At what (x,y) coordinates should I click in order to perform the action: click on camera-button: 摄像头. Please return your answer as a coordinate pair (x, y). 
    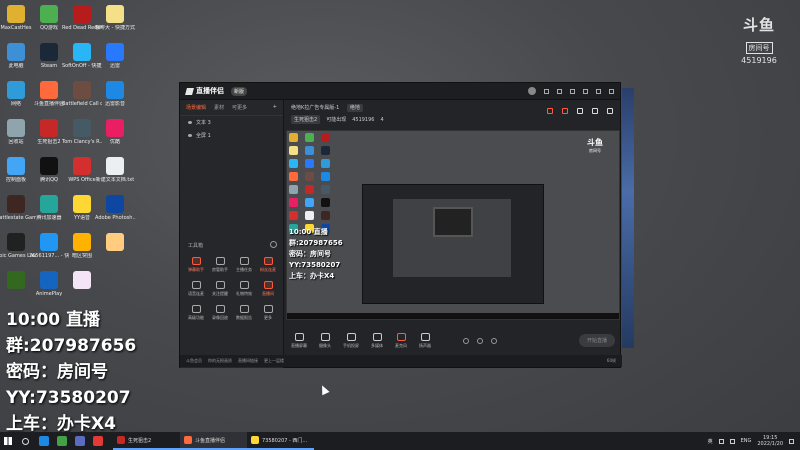
    Looking at the image, I should click on (325, 340).